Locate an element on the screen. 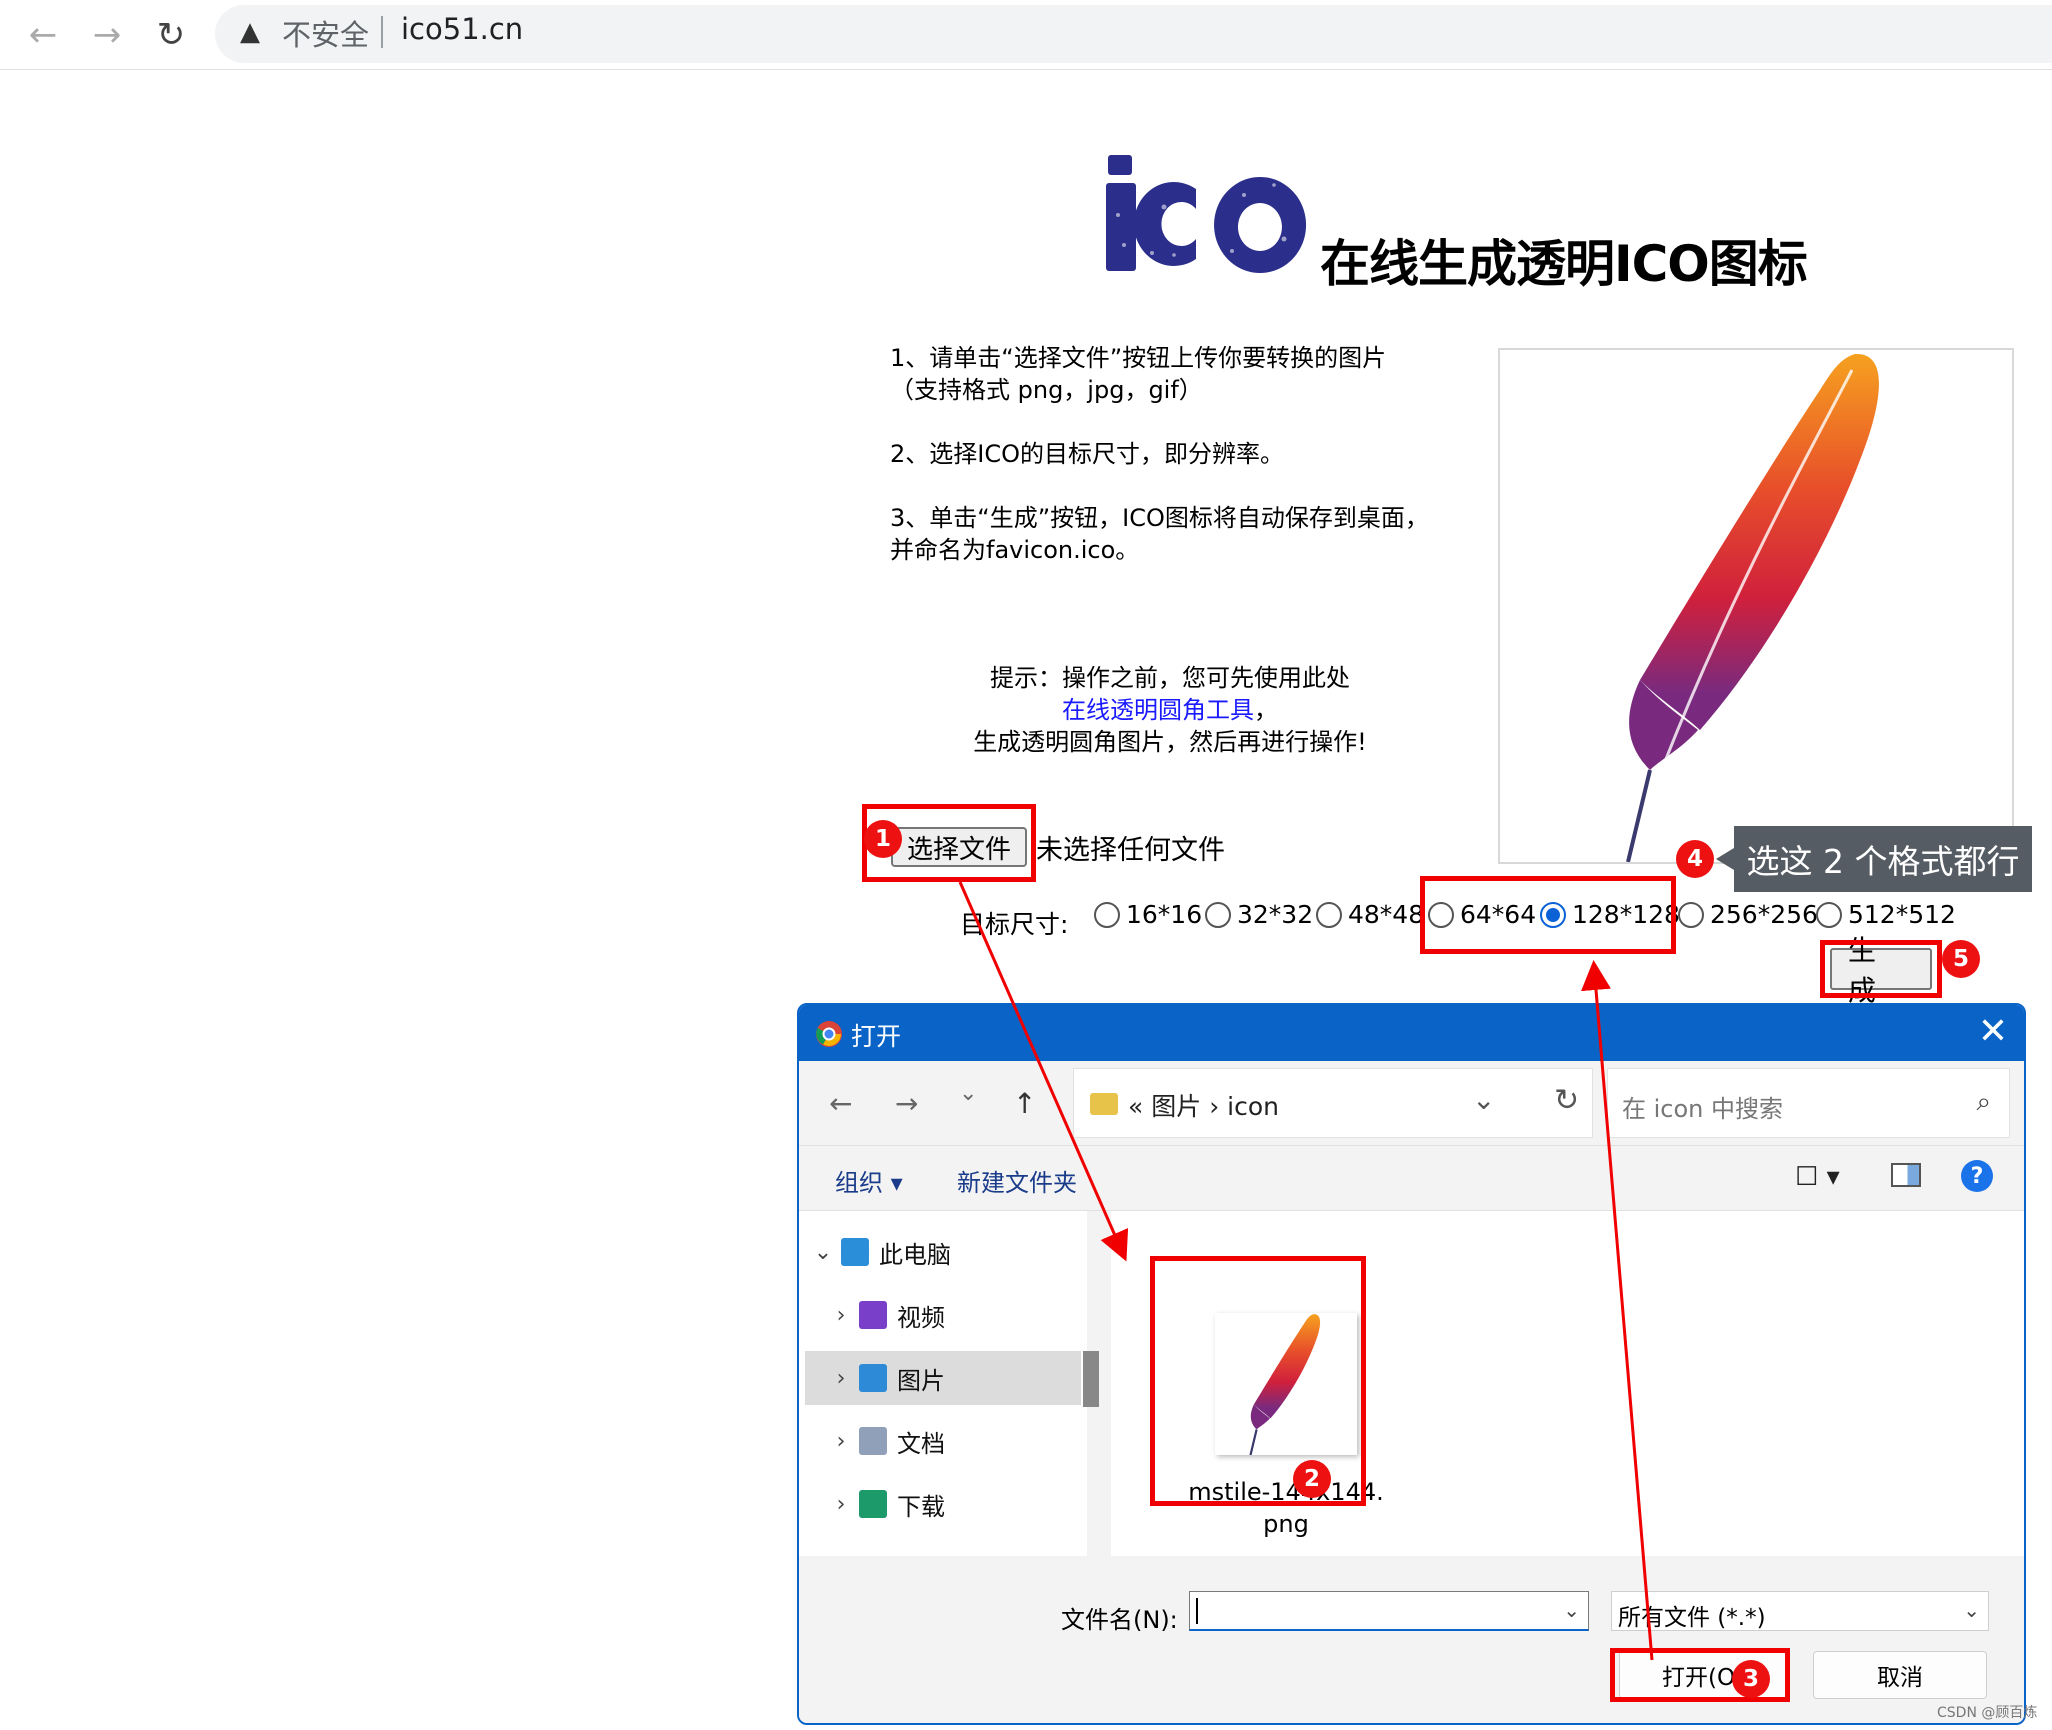  watermark: CSDN @顾百炼 is located at coordinates (1987, 1713).